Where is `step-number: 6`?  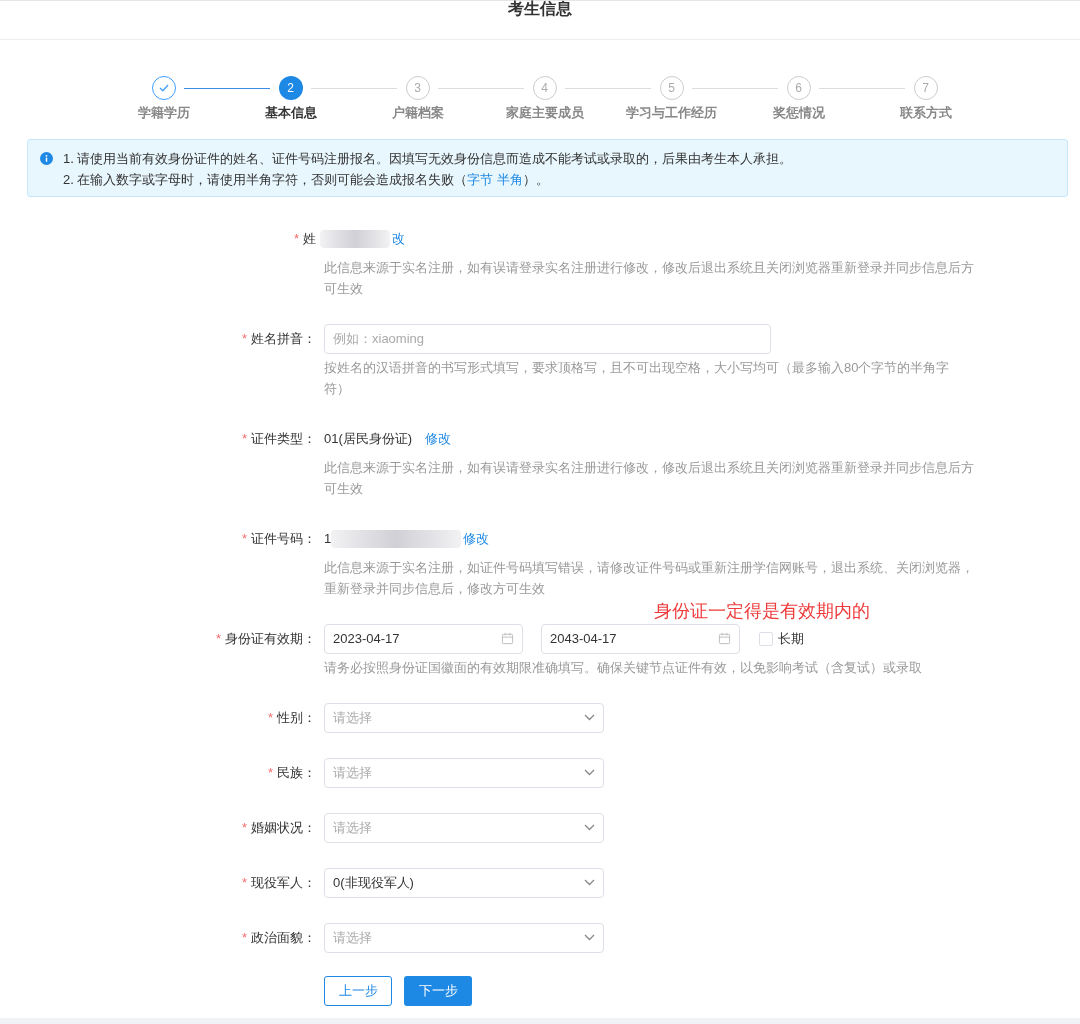
step-number: 6 is located at coordinates (798, 88).